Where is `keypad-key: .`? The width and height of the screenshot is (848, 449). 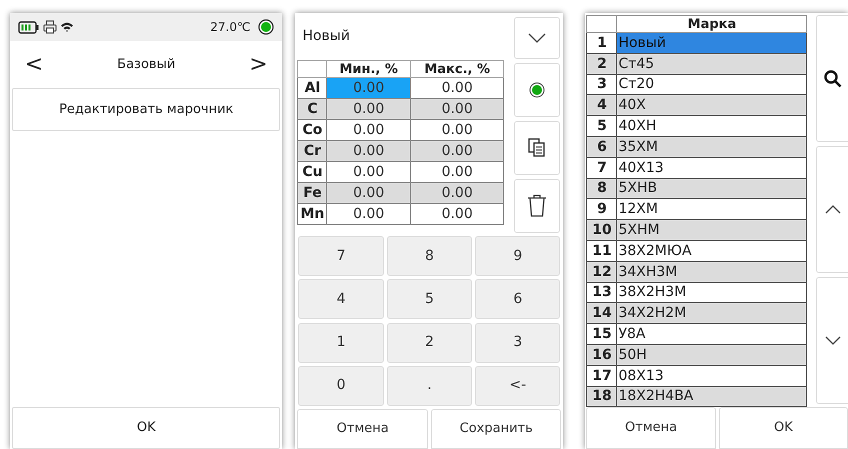
keypad-key: . is located at coordinates (429, 386).